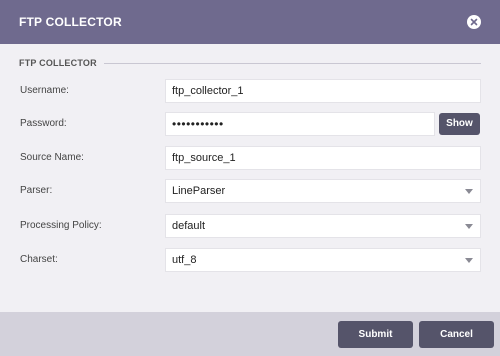 Image resolution: width=500 pixels, height=356 pixels. Describe the element at coordinates (459, 124) in the screenshot. I see `show-password-button: Show` at that location.